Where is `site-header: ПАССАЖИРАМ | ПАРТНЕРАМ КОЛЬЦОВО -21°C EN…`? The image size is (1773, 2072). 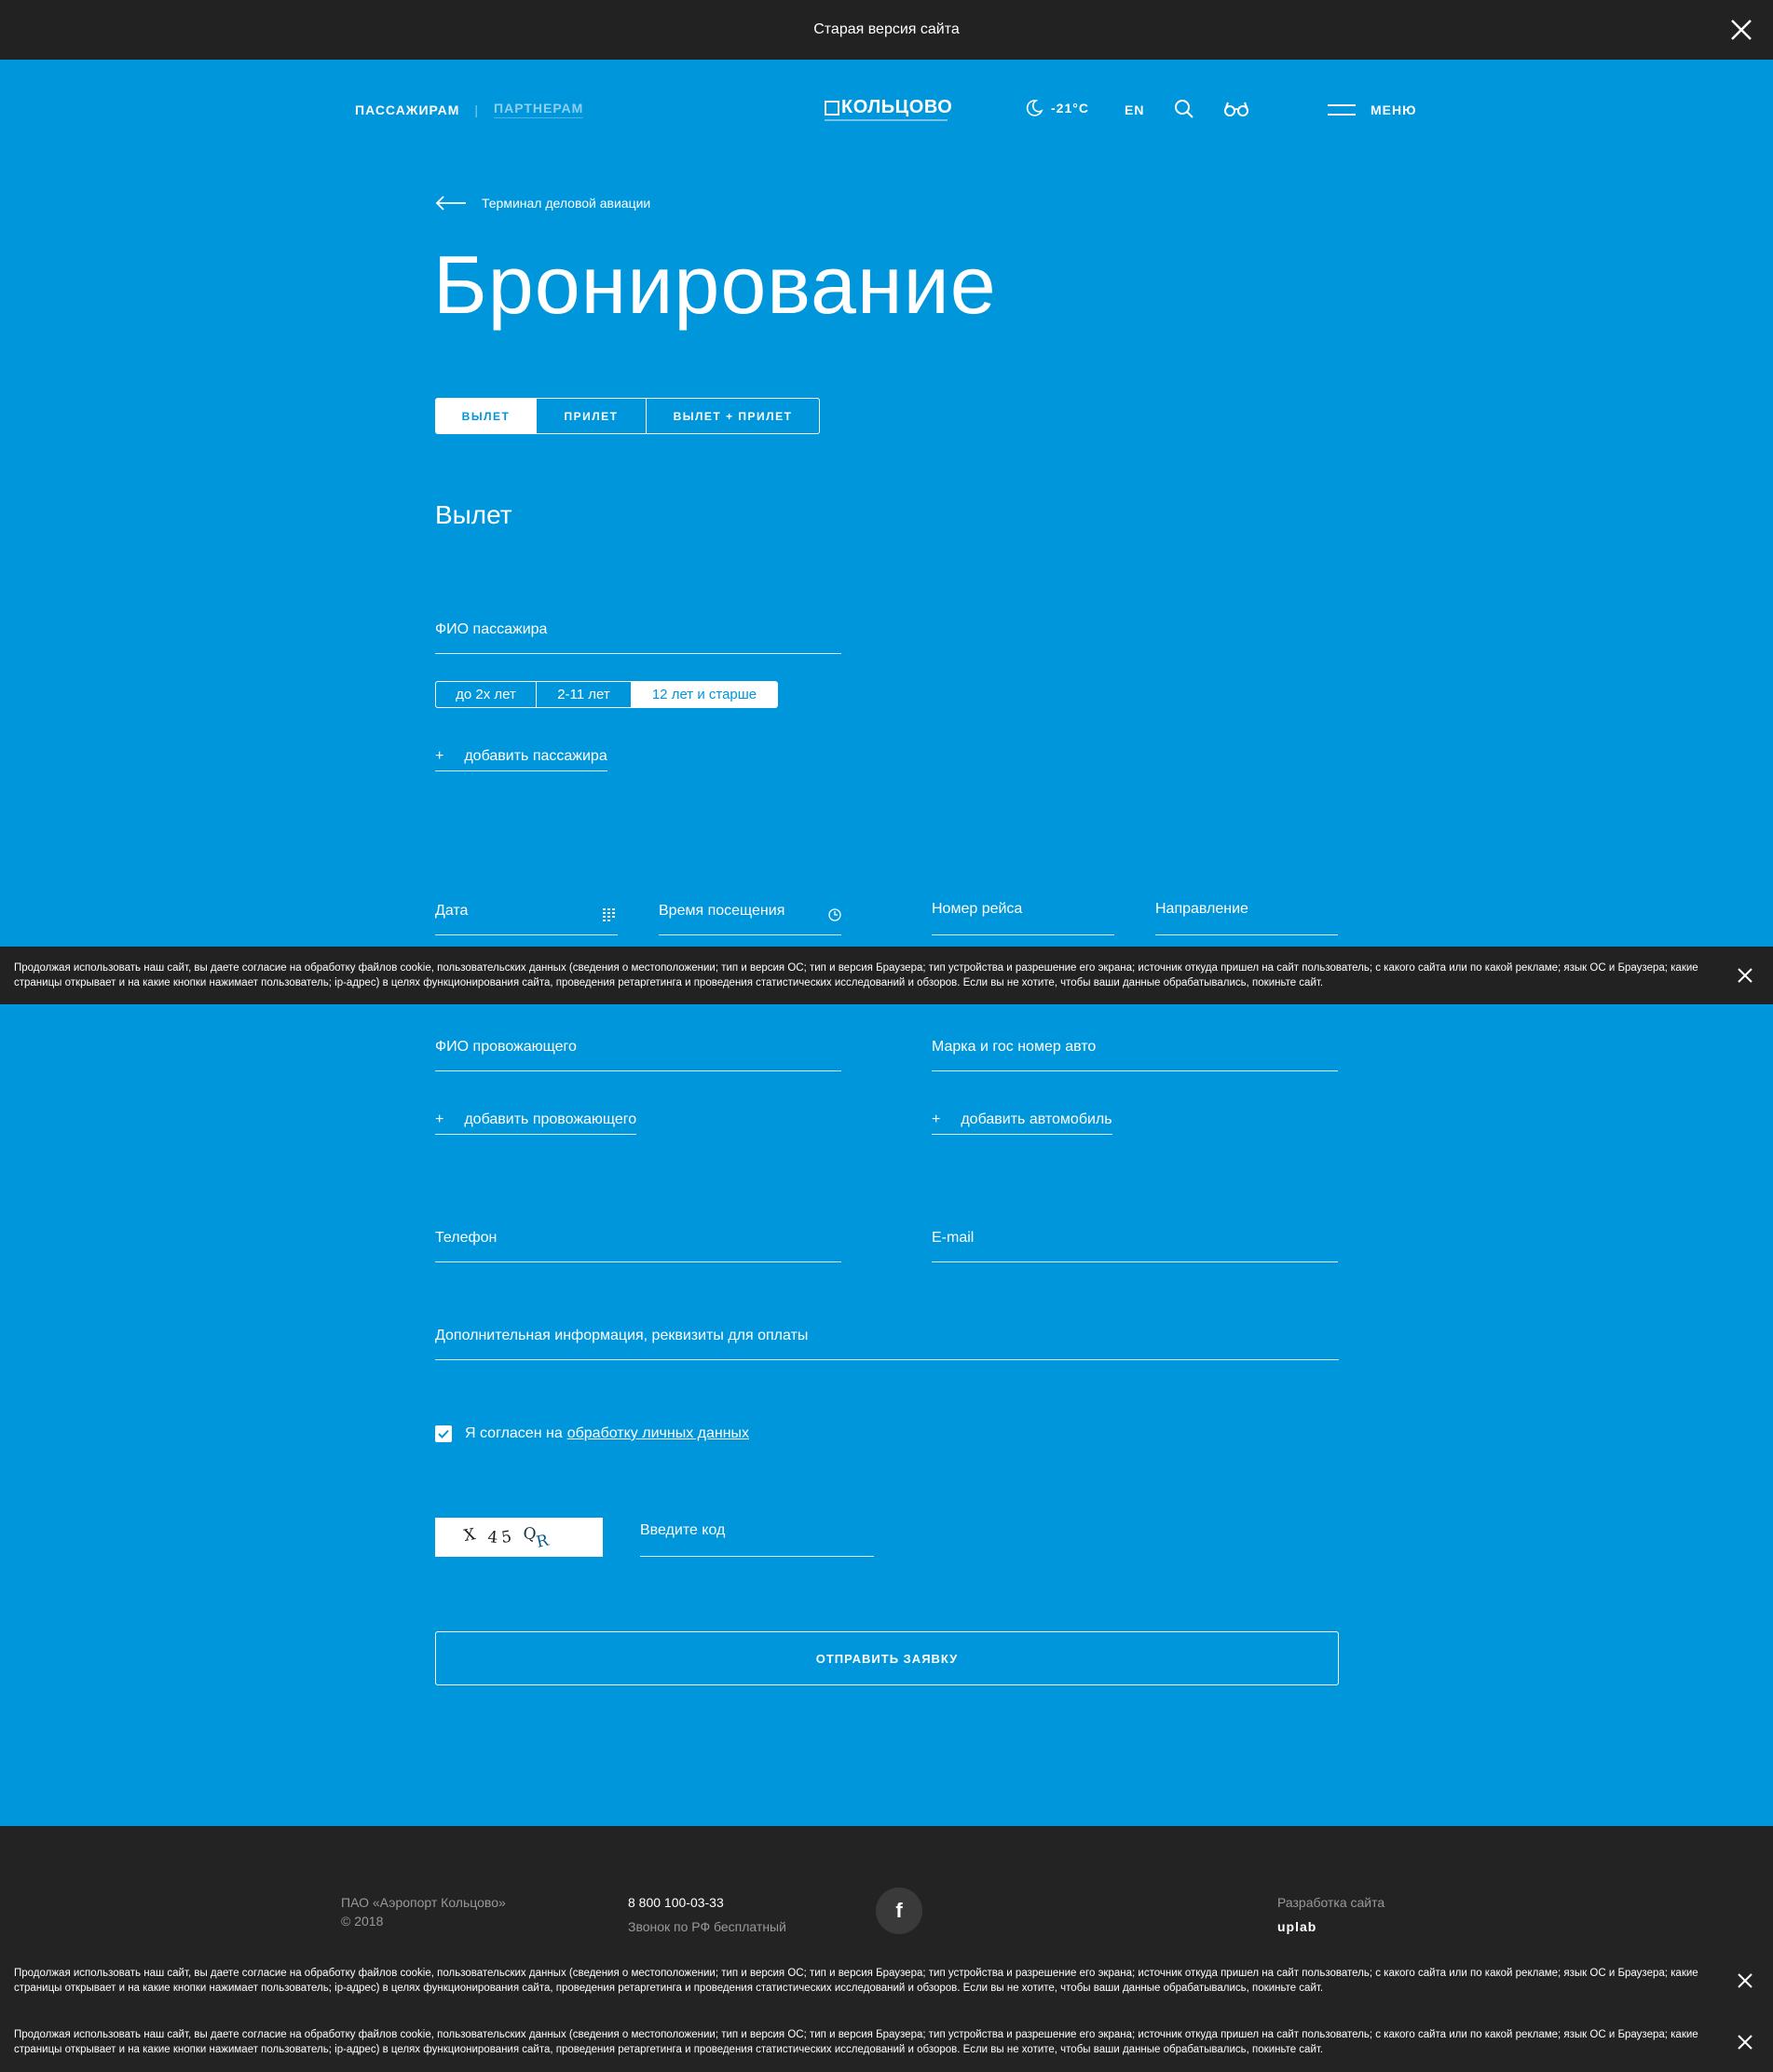
site-header: ПАССАЖИРАМ | ПАРТНЕРАМ КОЛЬЦОВО -21°C EN… is located at coordinates (886, 111).